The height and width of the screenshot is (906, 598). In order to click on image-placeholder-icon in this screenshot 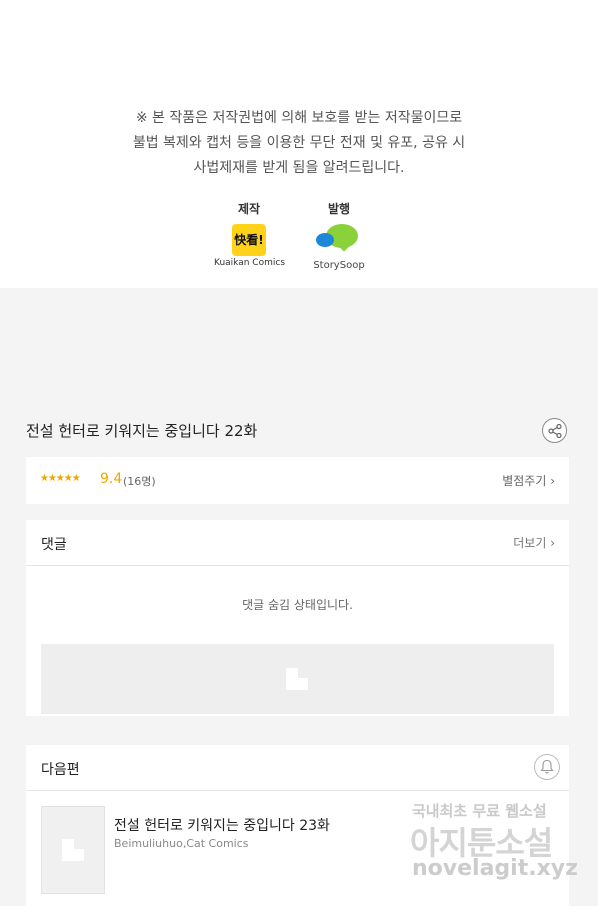, I will do `click(297, 679)`.